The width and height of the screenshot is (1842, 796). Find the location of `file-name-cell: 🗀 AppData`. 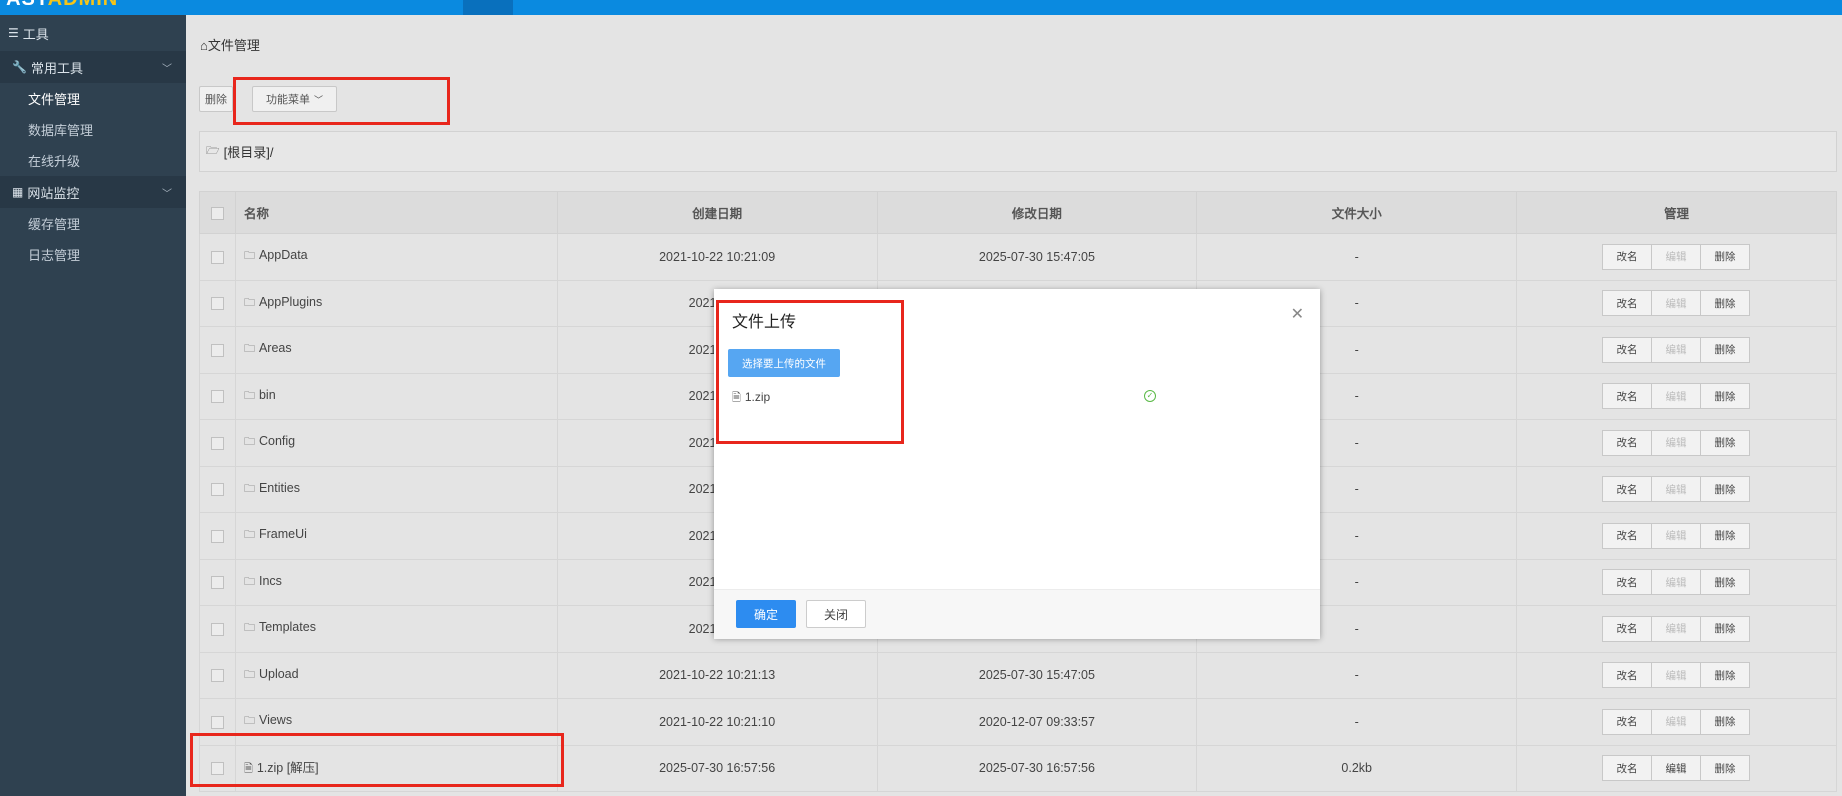

file-name-cell: 🗀 AppData is located at coordinates (396, 257).